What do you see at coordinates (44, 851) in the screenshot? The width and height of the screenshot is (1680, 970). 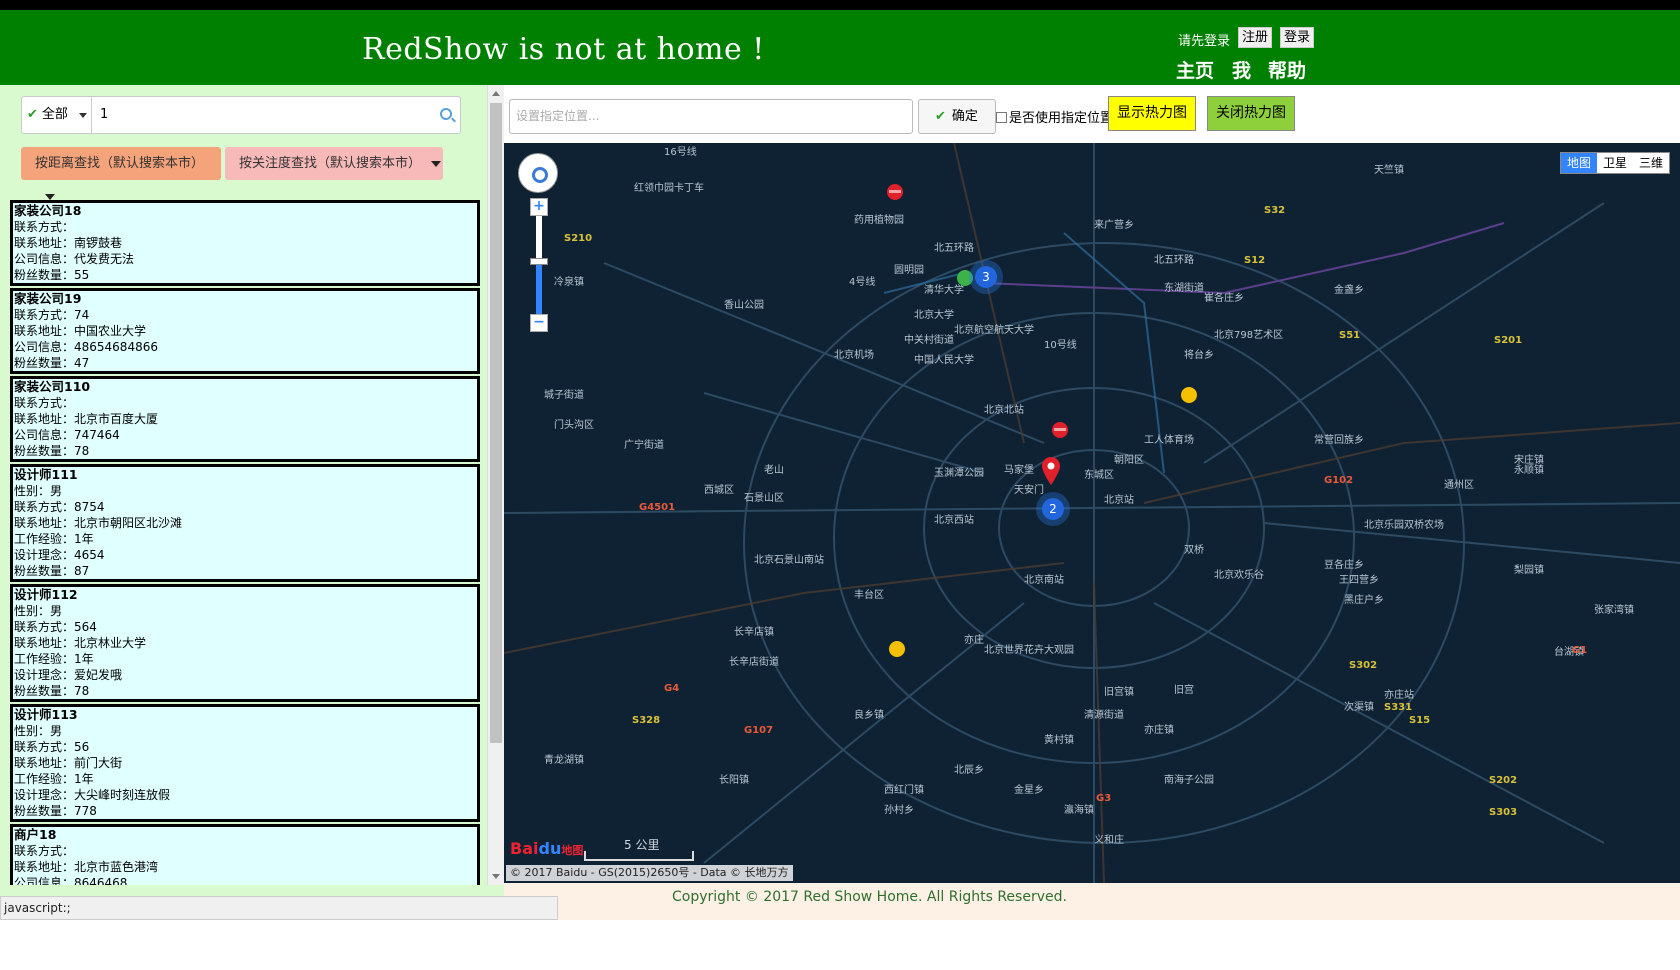 I see `result-card-field: 联系方式：` at bounding box center [44, 851].